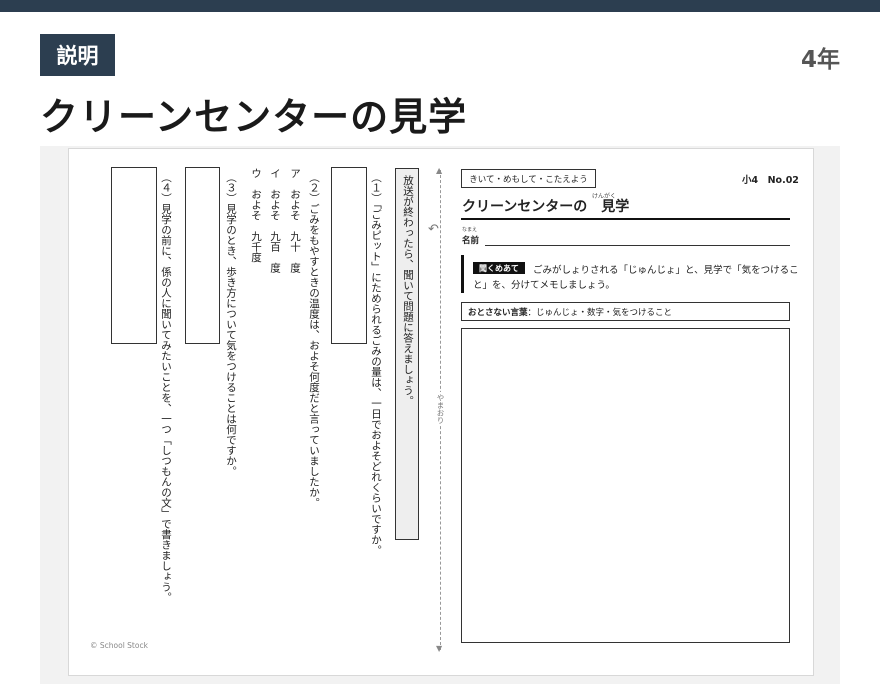 Image resolution: width=880 pixels, height=700 pixels. What do you see at coordinates (77, 55) in the screenshot?
I see `category-badge: 説明` at bounding box center [77, 55].